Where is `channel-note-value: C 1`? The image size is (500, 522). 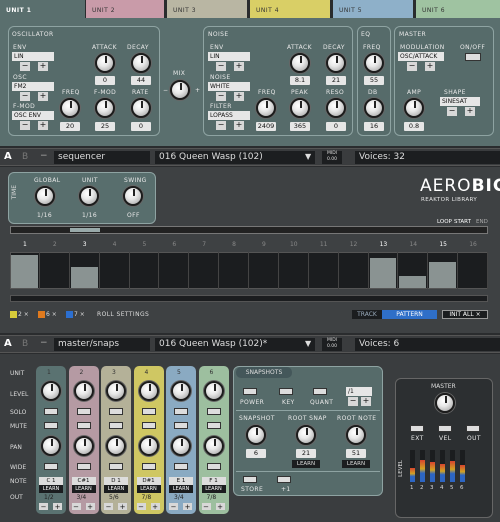
channel-note-value: C 1 is located at coordinates (51, 481).